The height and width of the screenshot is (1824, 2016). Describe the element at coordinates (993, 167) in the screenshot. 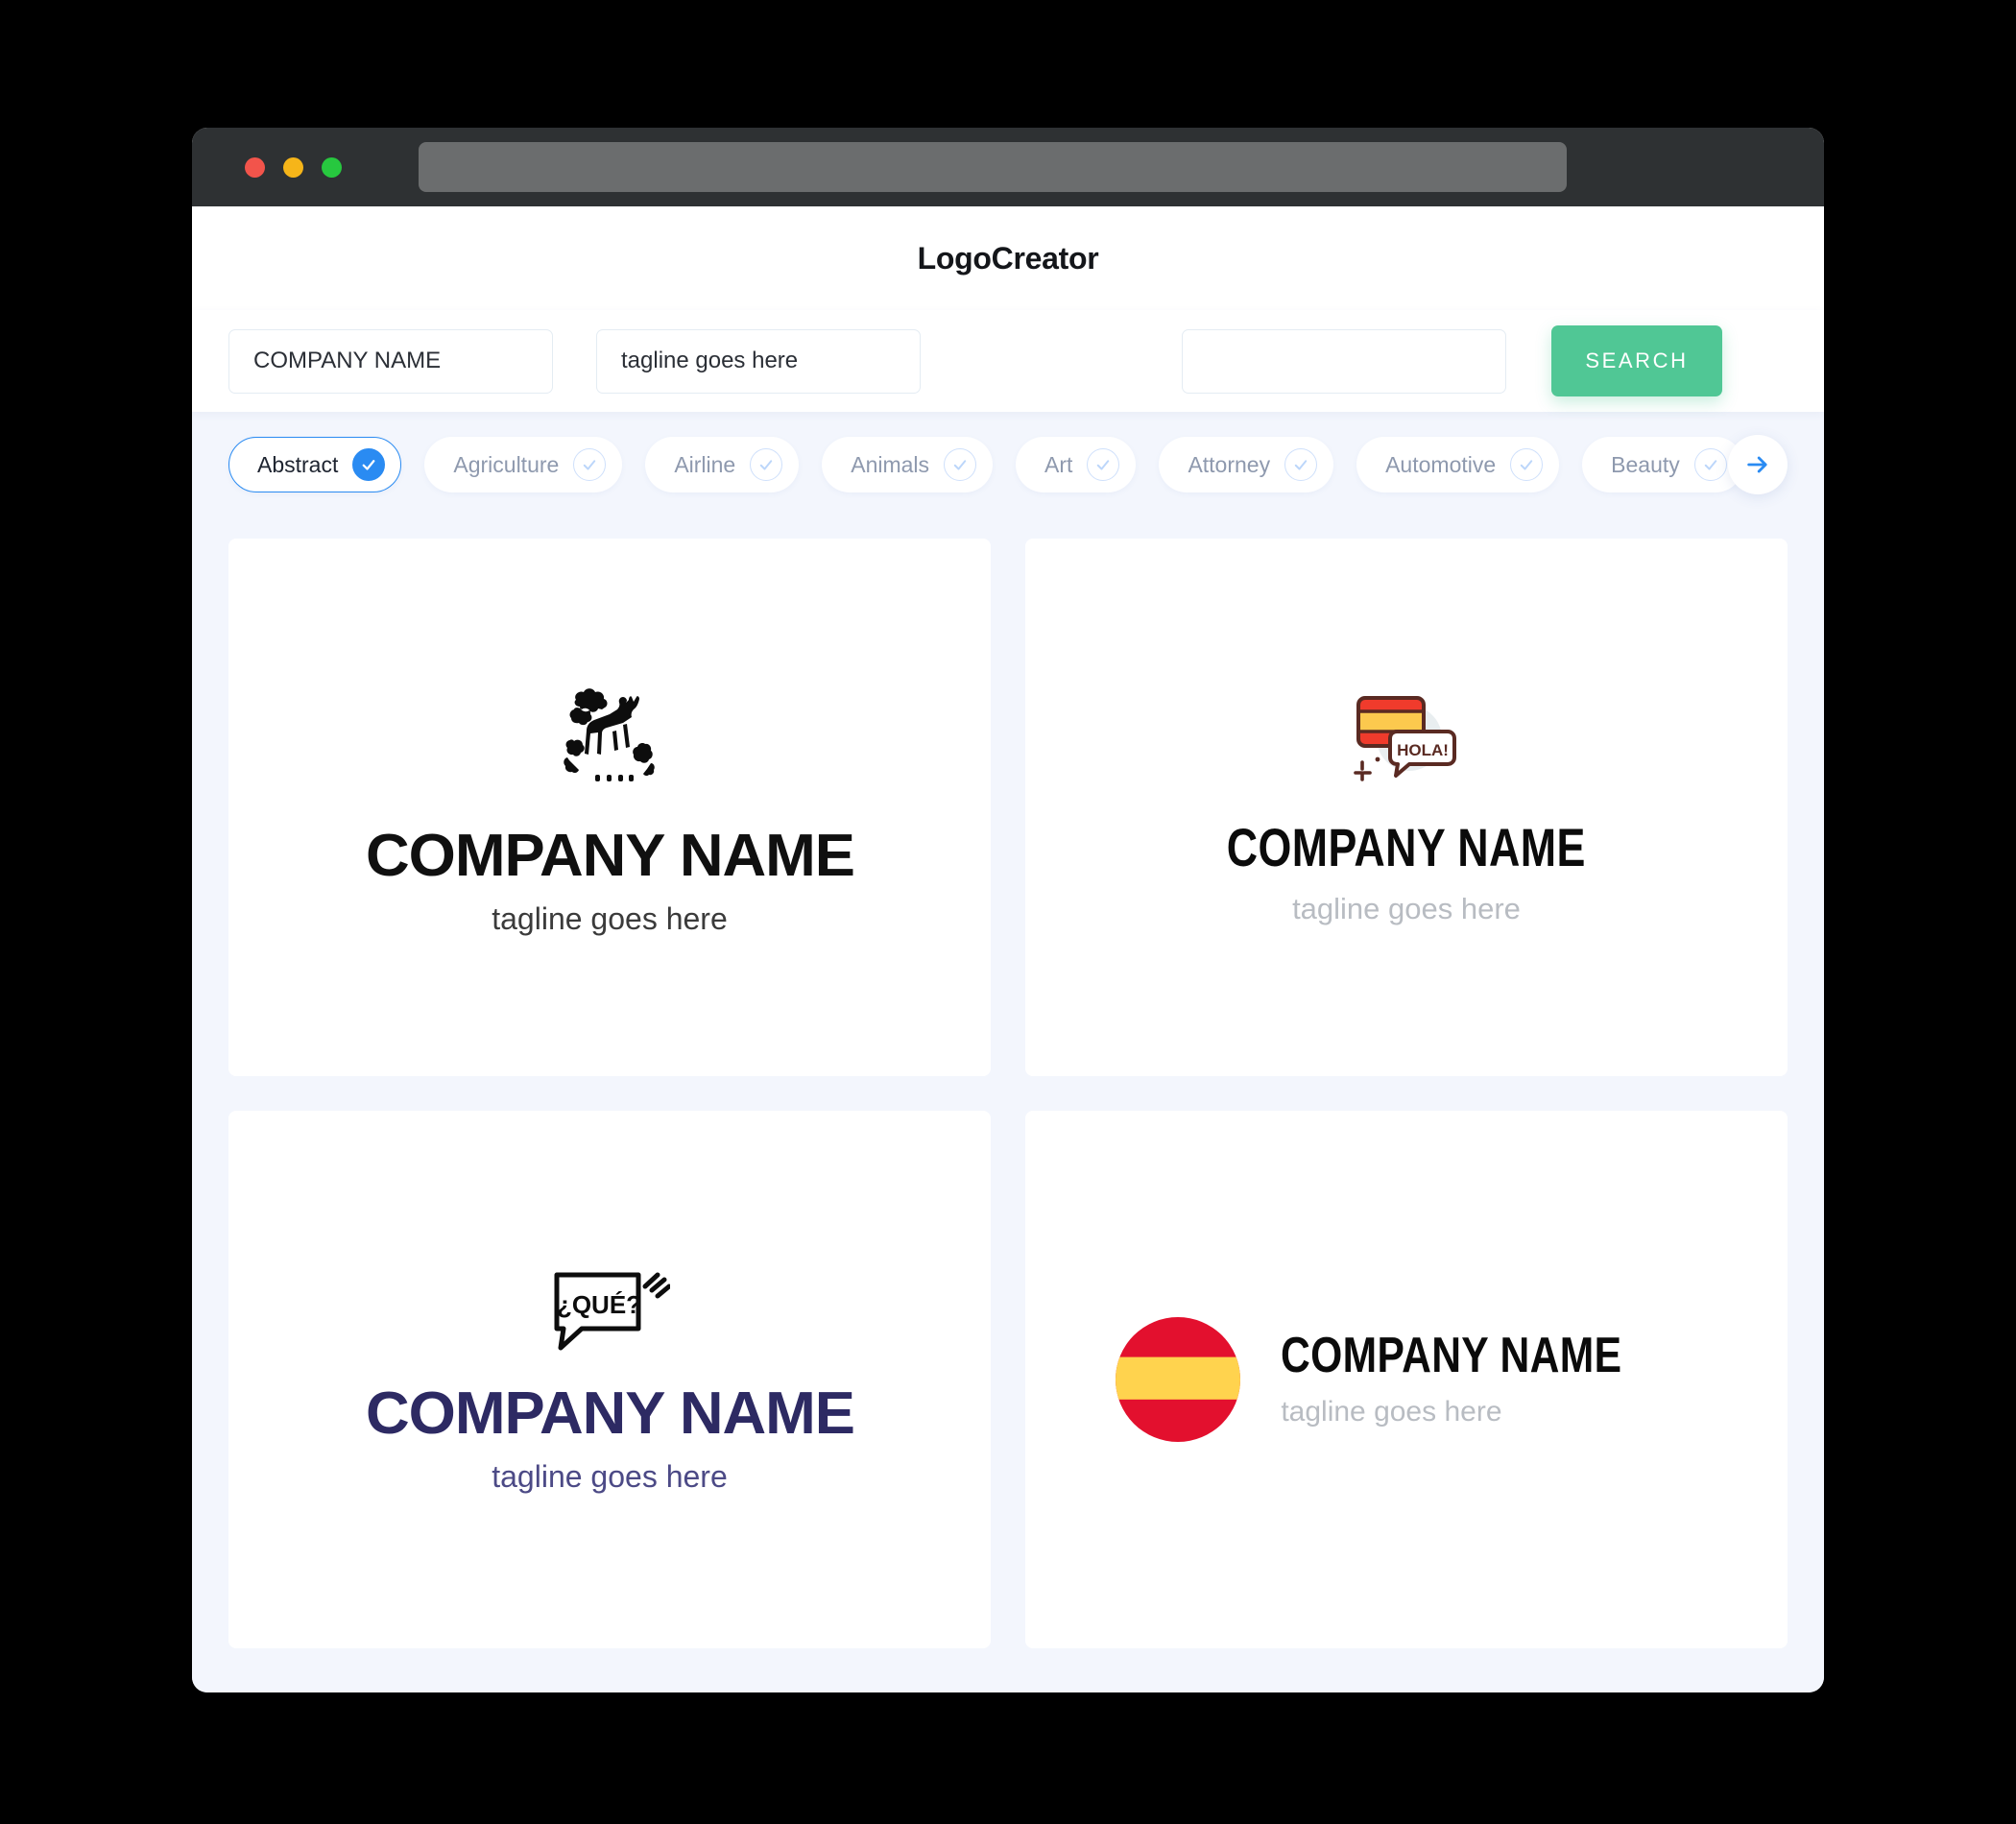

I see `address-bar` at that location.